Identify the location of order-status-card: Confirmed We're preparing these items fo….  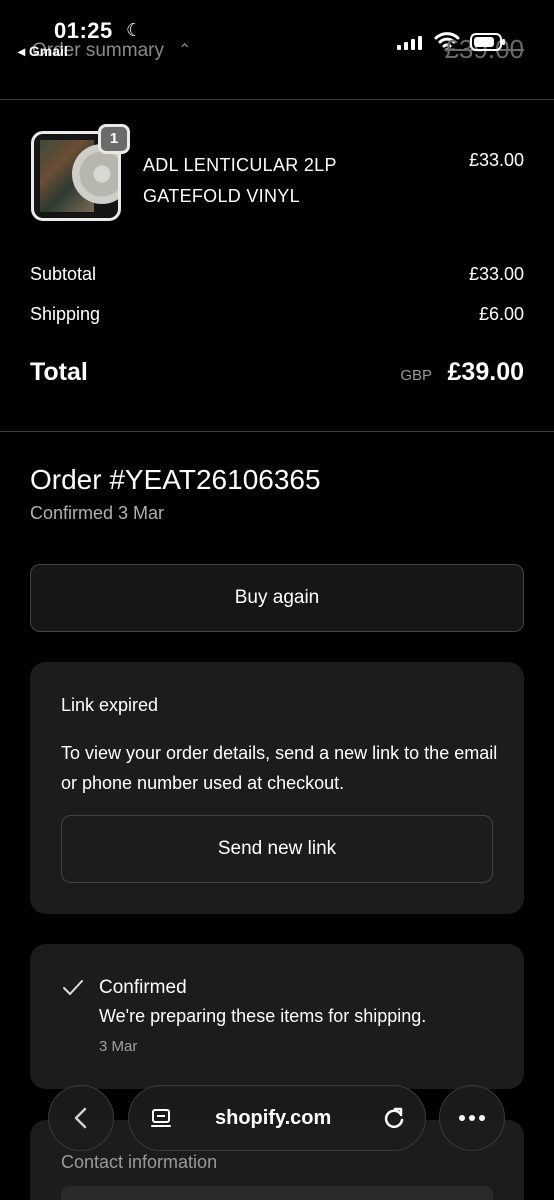
(277, 1016).